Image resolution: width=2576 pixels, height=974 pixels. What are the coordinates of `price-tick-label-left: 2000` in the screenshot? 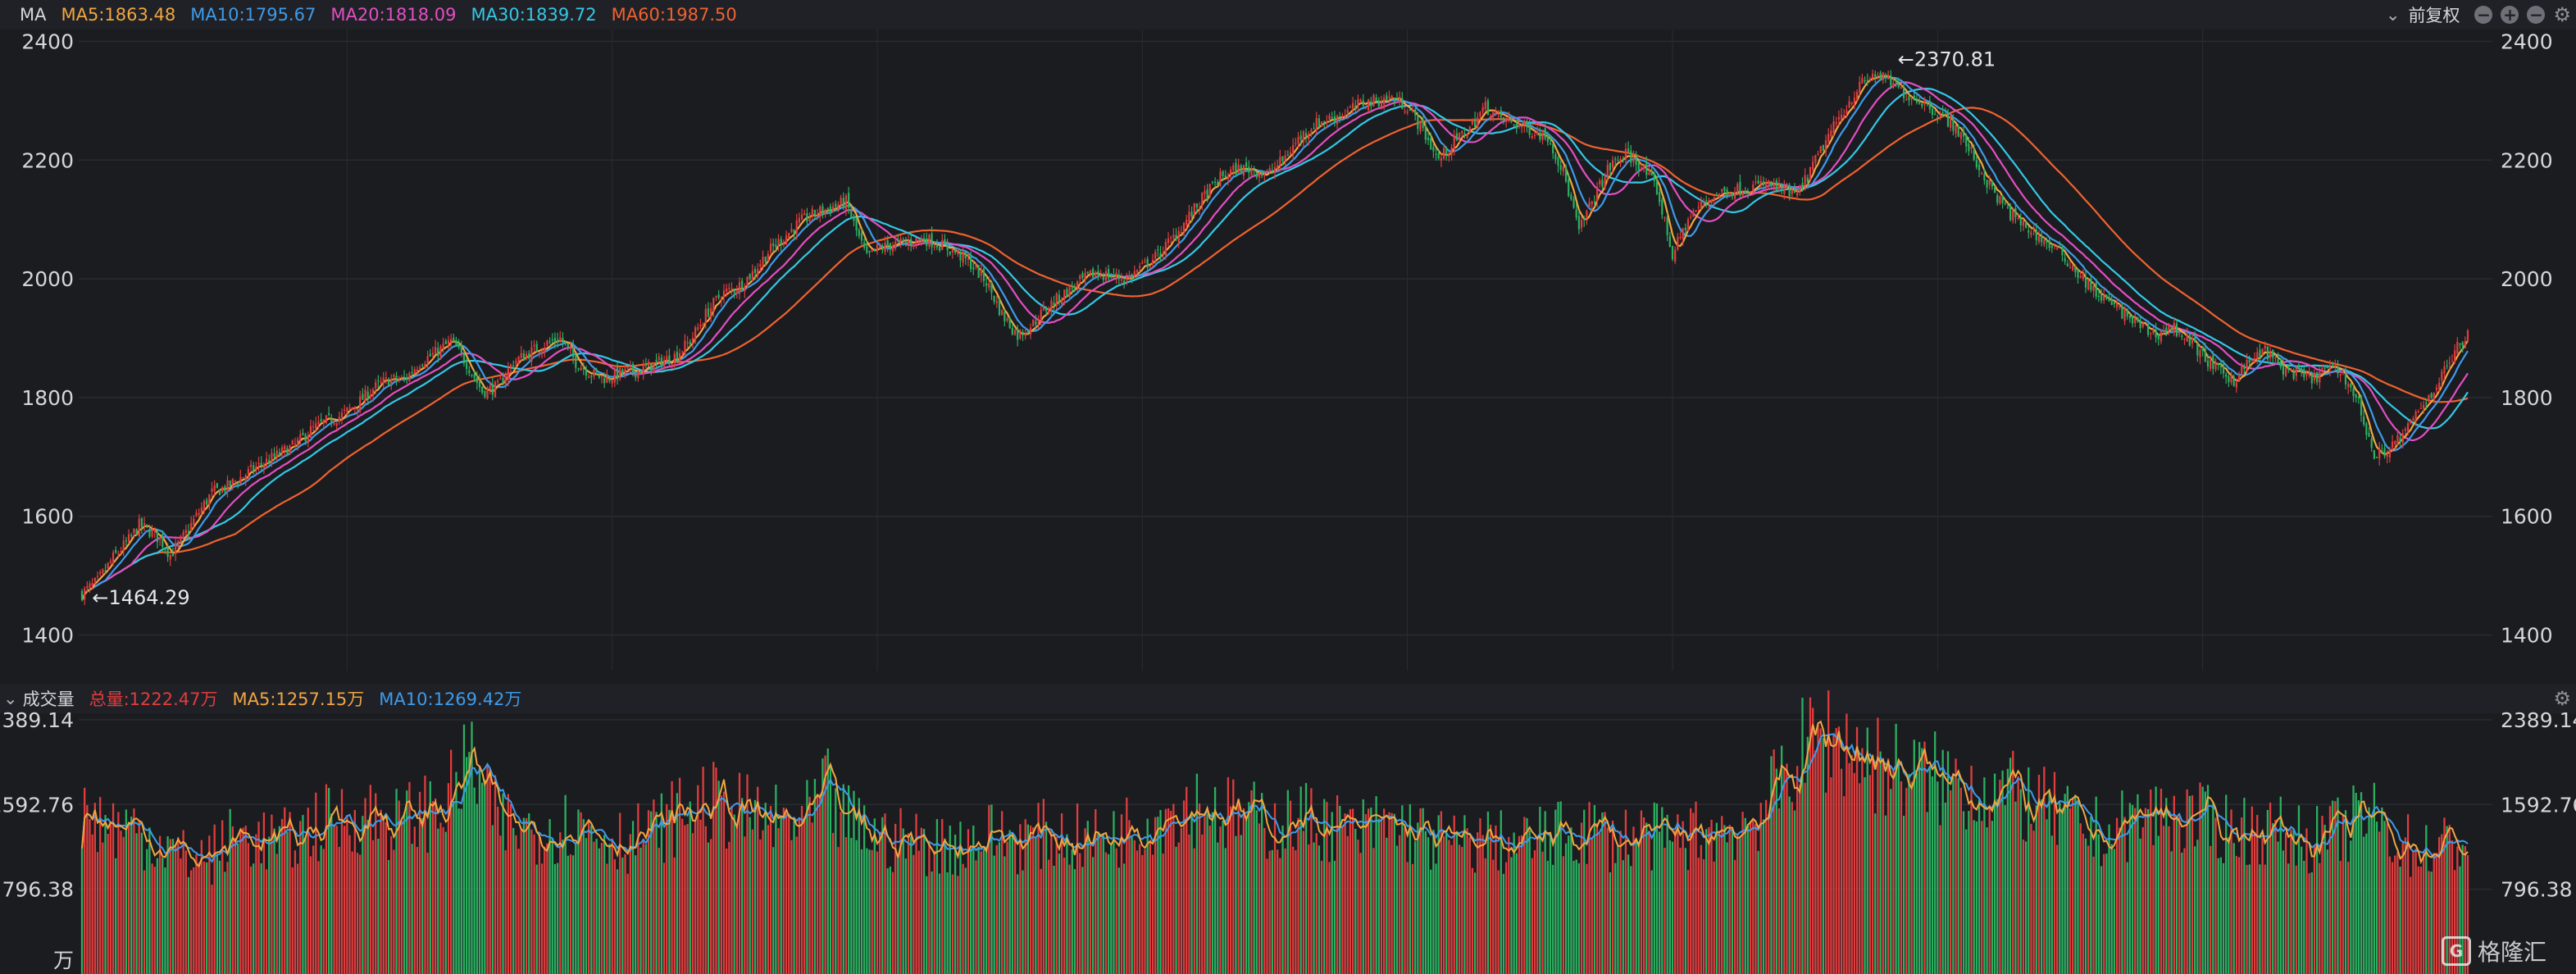 It's located at (48, 279).